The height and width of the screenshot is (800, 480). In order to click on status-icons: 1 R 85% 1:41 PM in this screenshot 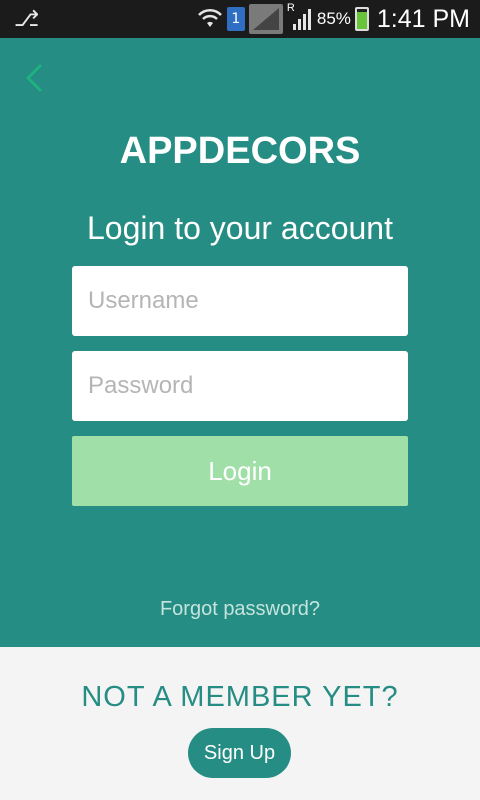, I will do `click(333, 19)`.